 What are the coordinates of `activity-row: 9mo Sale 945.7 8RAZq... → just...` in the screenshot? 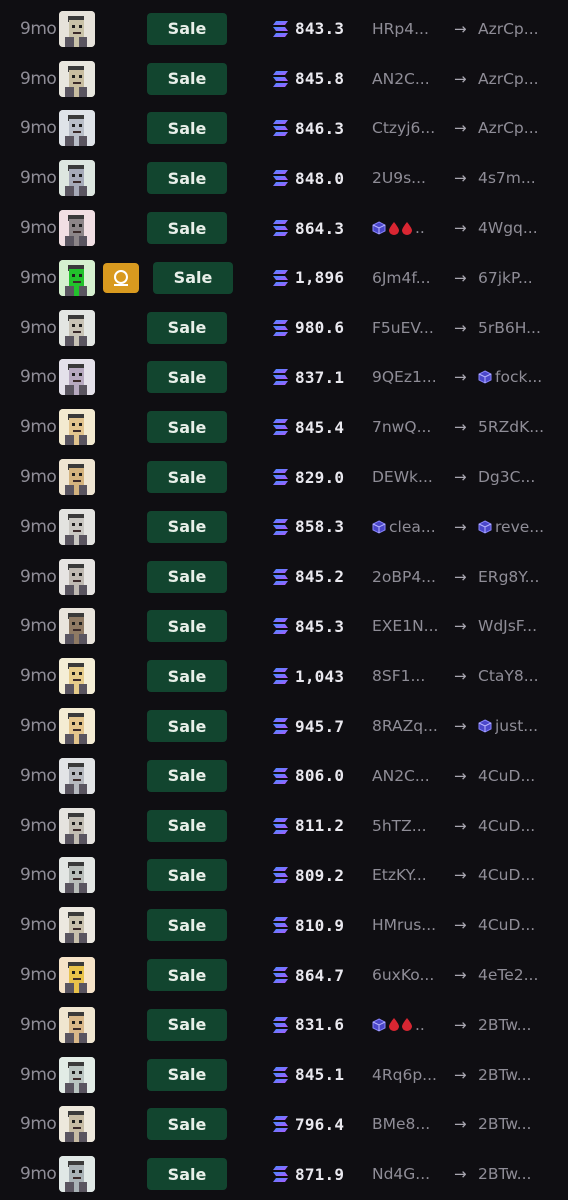 It's located at (284, 726).